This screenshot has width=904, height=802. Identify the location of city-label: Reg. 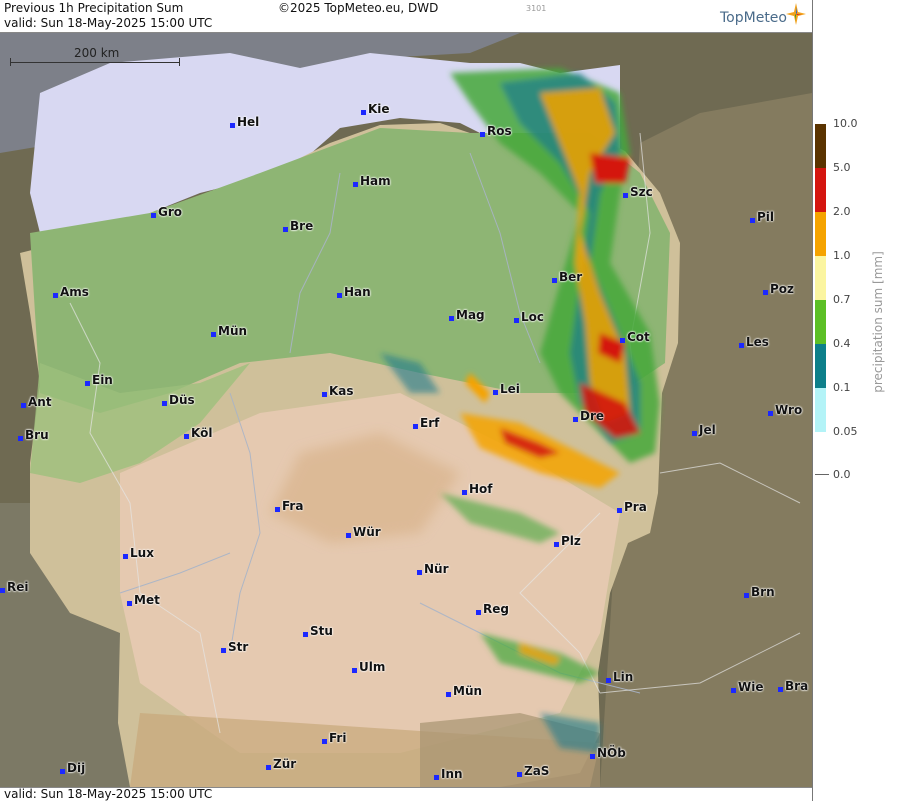
(492, 609).